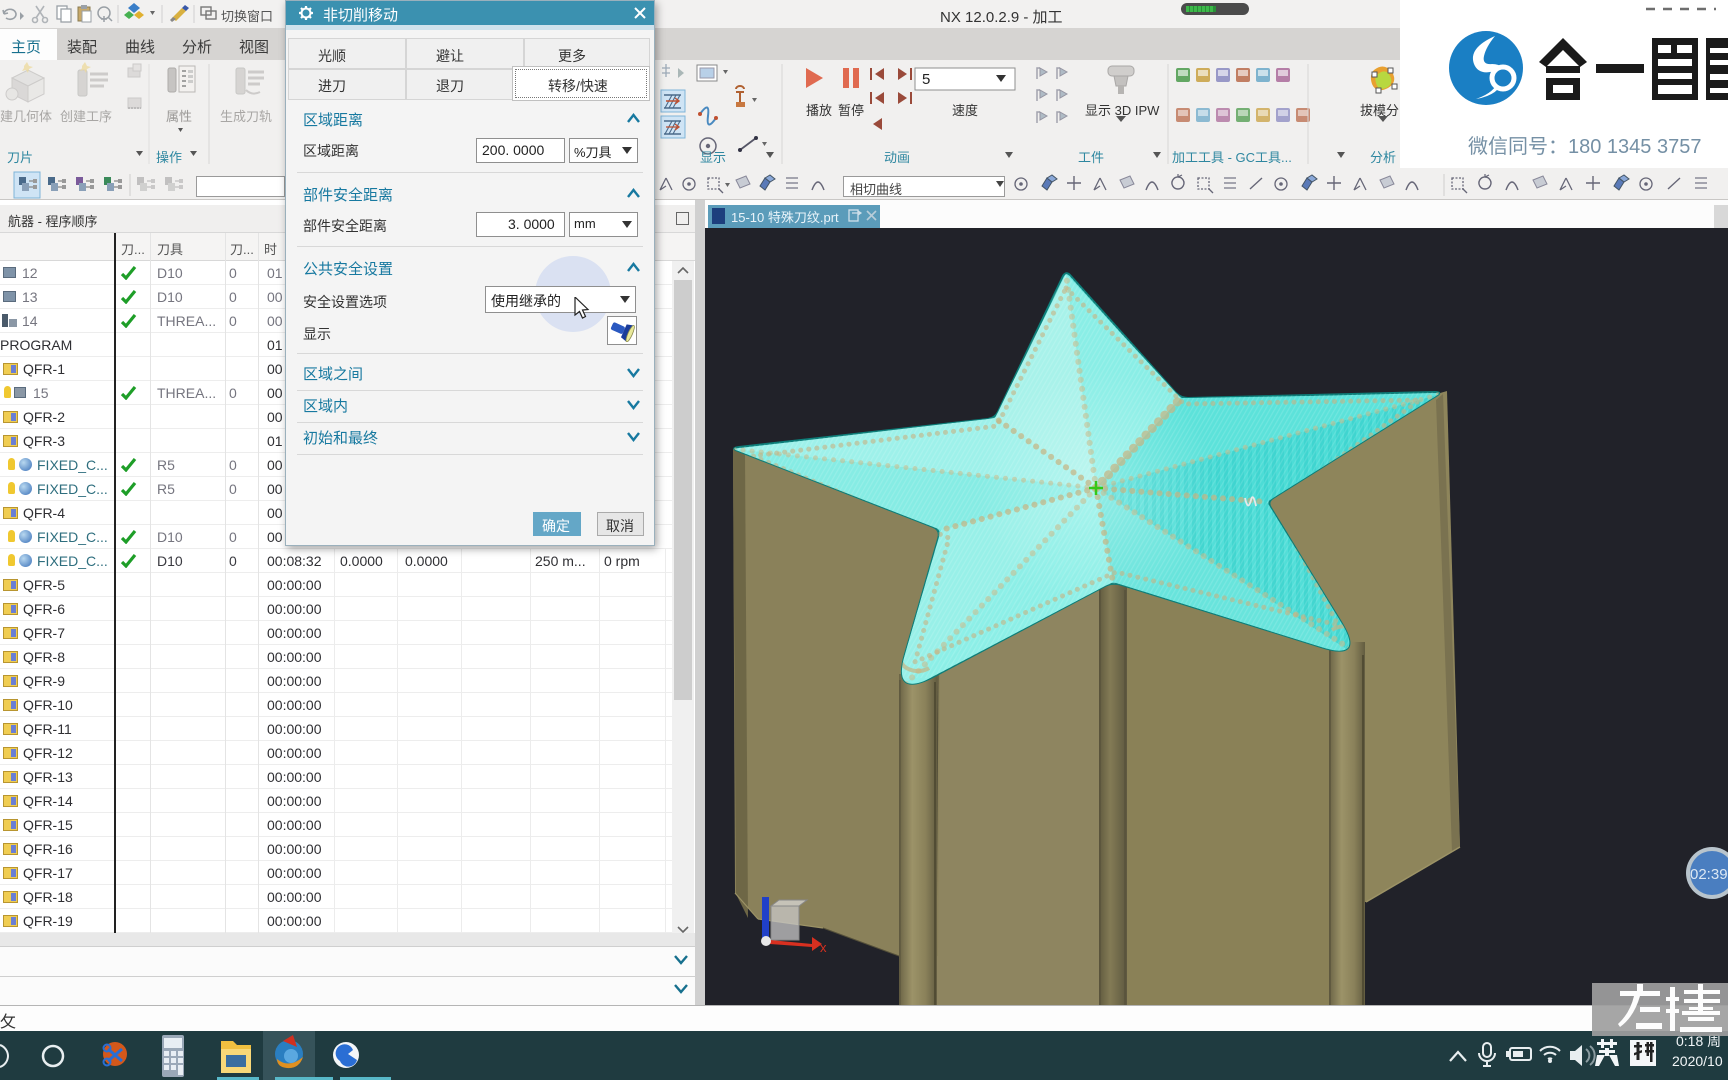  What do you see at coordinates (926, 79) in the screenshot?
I see `svg-text: 5` at bounding box center [926, 79].